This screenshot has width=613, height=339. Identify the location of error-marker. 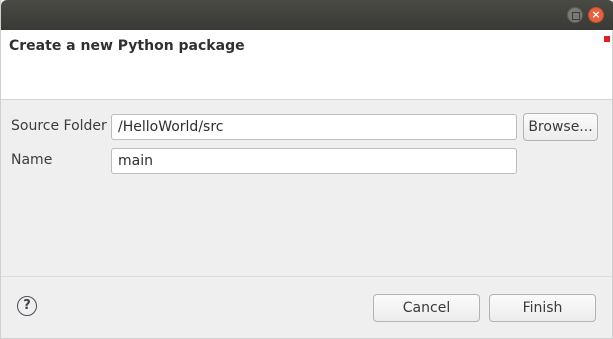
(607, 39).